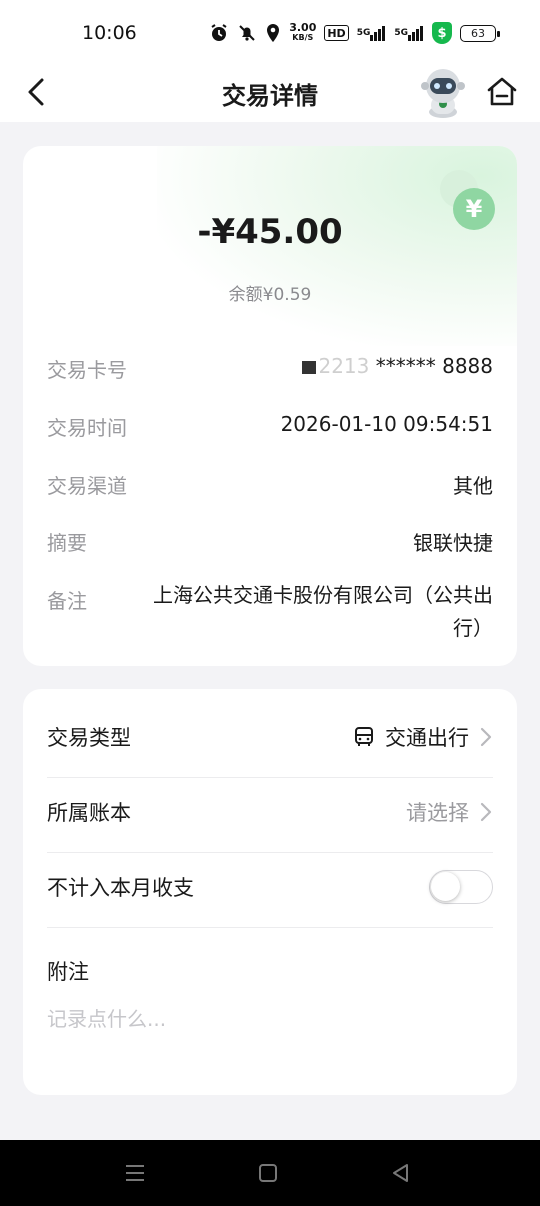 Image resolution: width=540 pixels, height=1206 pixels. What do you see at coordinates (442, 33) in the screenshot?
I see `shield-icon: $` at bounding box center [442, 33].